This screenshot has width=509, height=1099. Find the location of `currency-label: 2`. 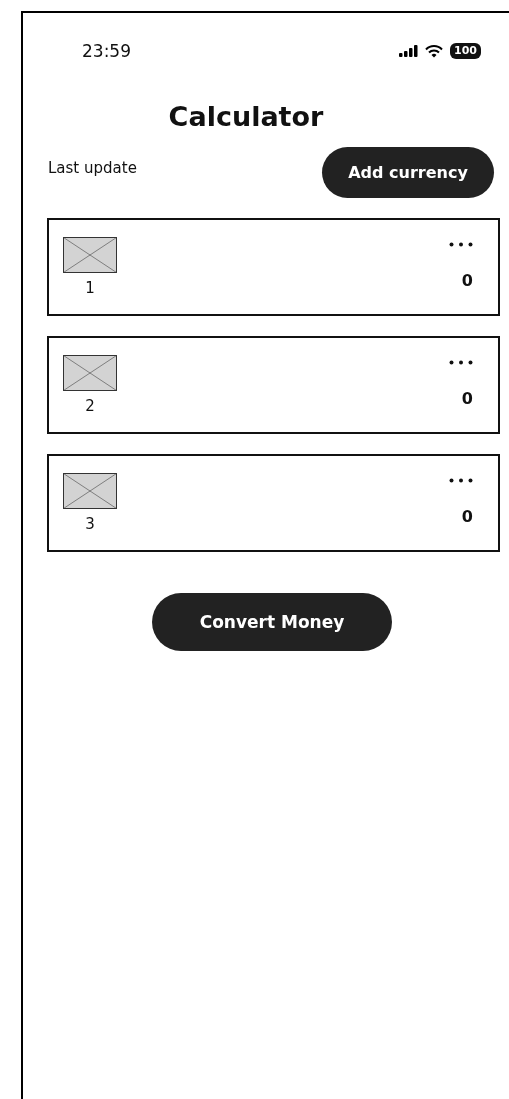

currency-label: 2 is located at coordinates (90, 406).